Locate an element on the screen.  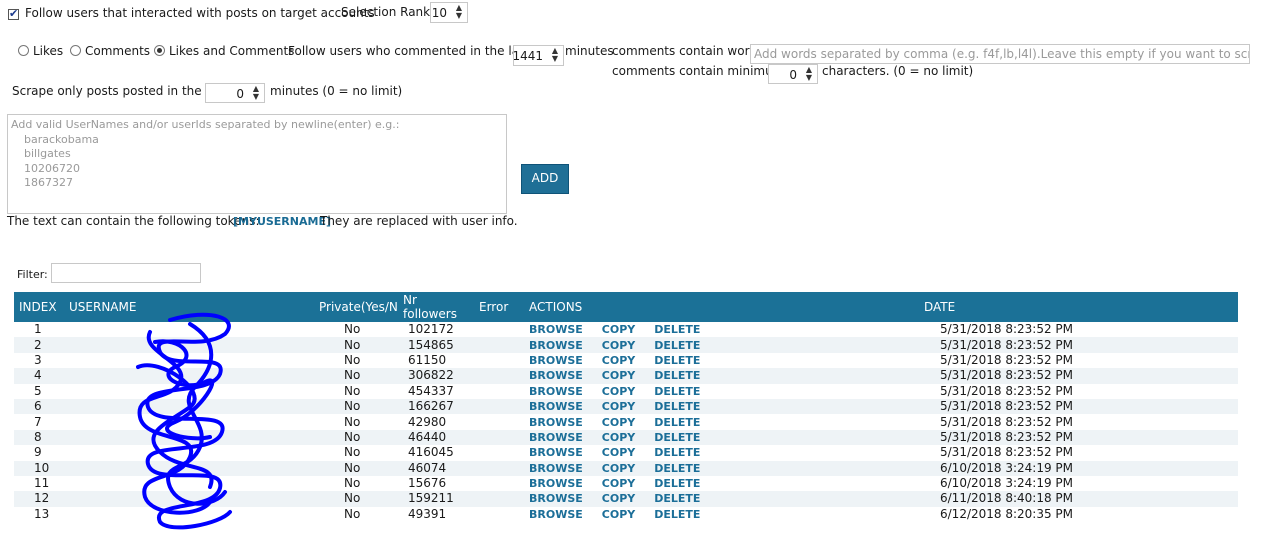
scrape-minutes-value: 0 is located at coordinates (240, 94).